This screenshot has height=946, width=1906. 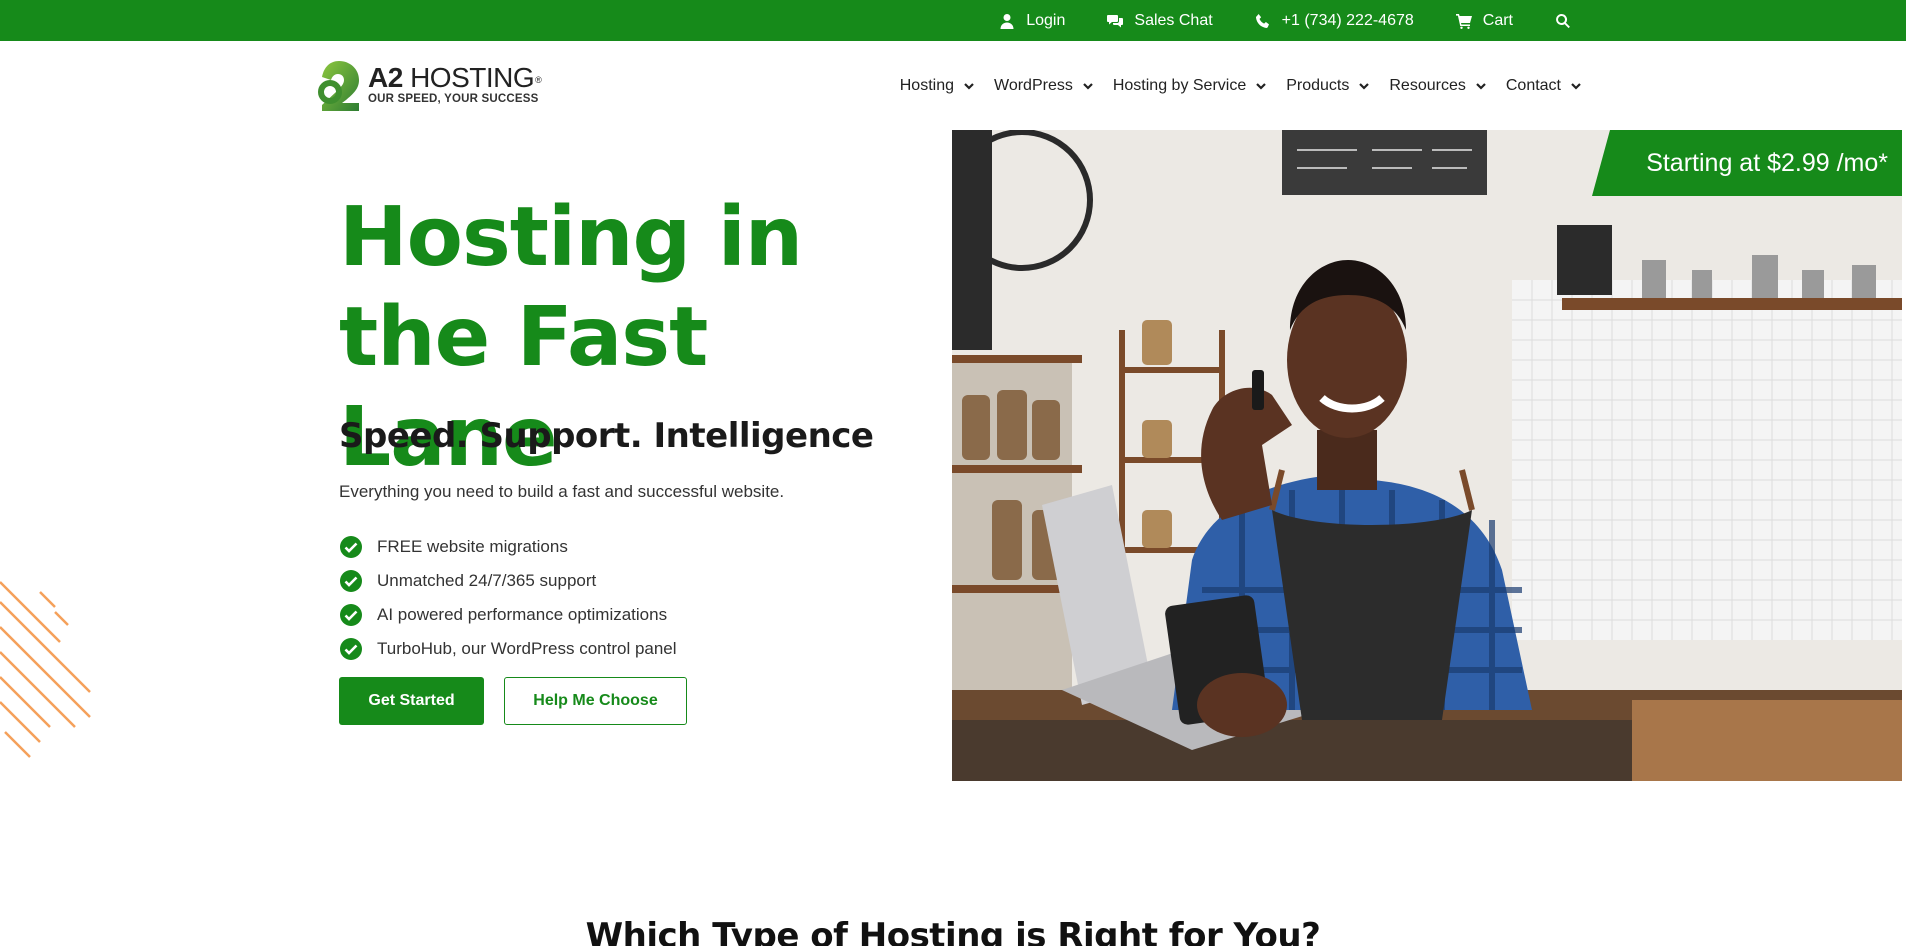 I want to click on nav-item-resources: Resources, so click(x=1437, y=86).